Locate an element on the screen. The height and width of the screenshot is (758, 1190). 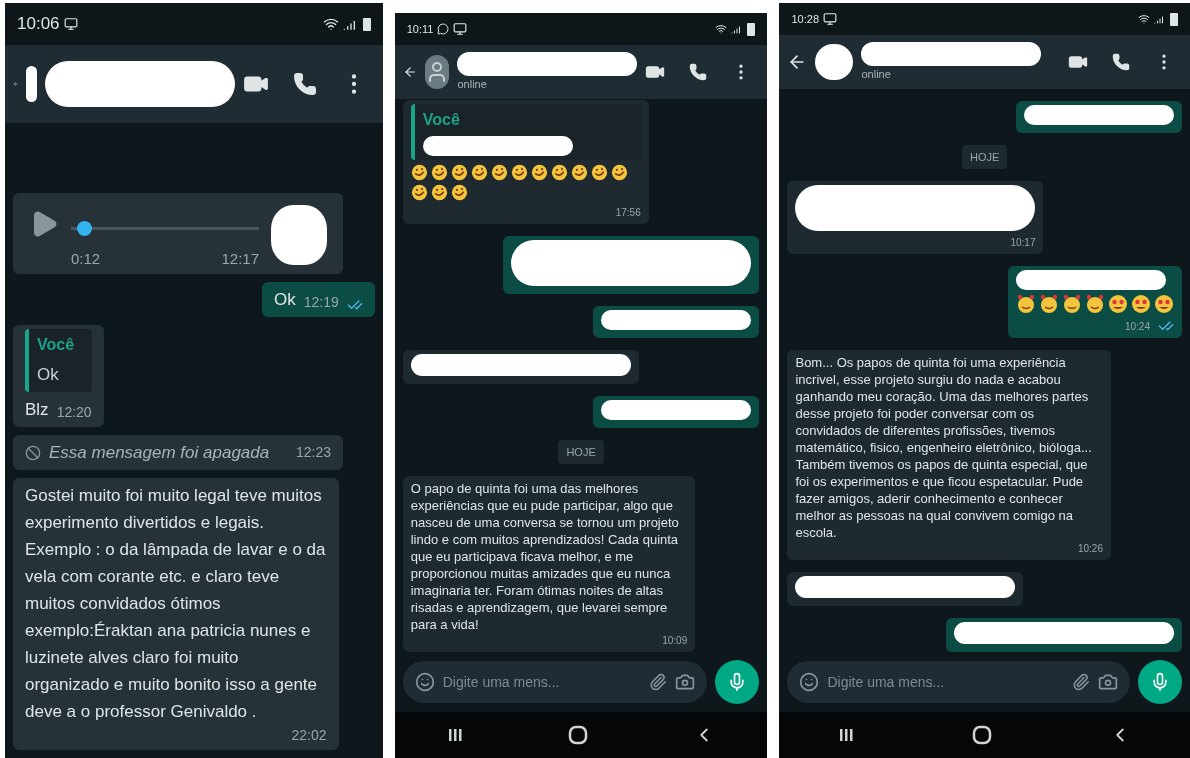
message-time: 10:09 is located at coordinates (675, 641).